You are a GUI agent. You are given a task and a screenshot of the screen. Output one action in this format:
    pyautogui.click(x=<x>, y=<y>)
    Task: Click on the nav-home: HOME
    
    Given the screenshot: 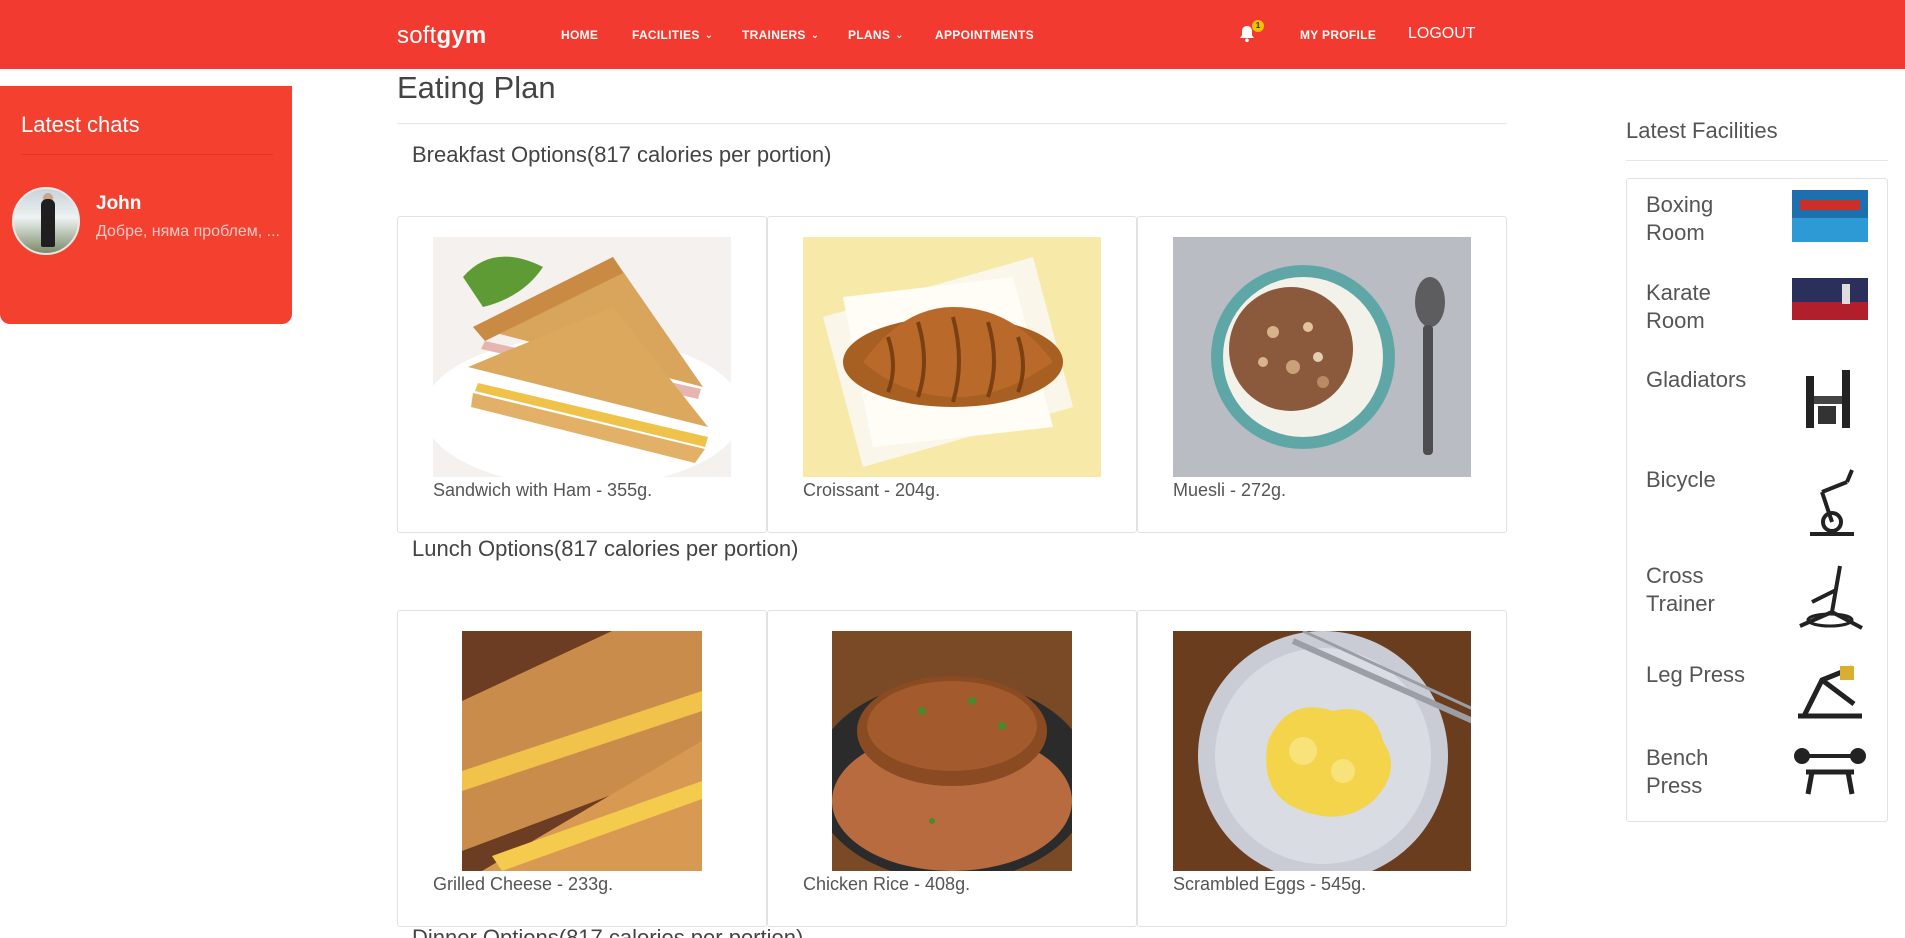 What is the action you would take?
    pyautogui.click(x=579, y=35)
    